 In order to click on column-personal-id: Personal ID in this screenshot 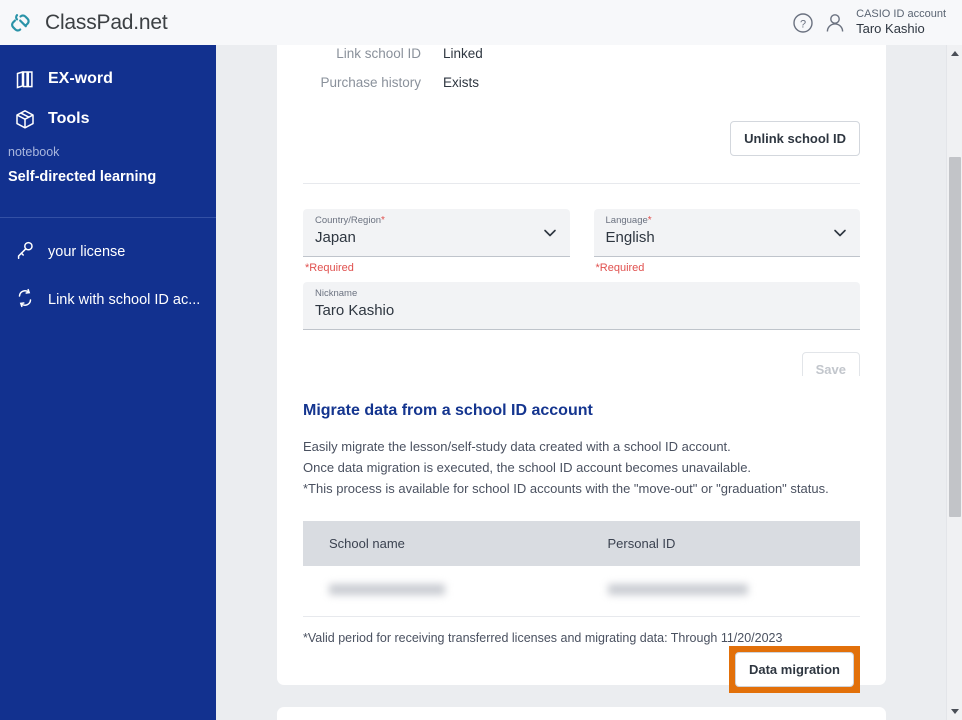, I will do `click(720, 543)`.